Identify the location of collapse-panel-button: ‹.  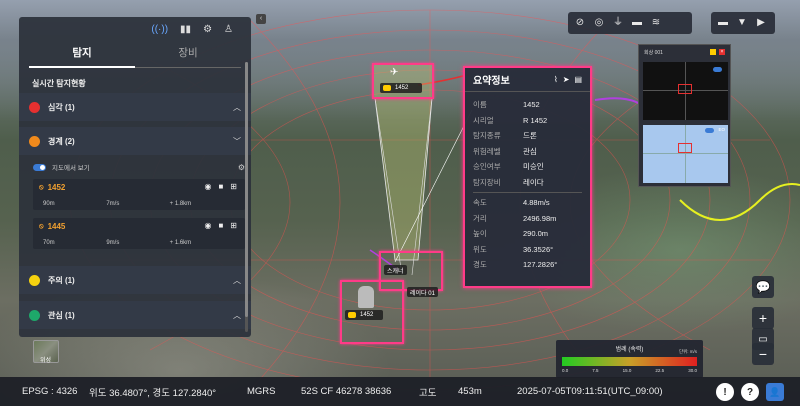
(261, 19).